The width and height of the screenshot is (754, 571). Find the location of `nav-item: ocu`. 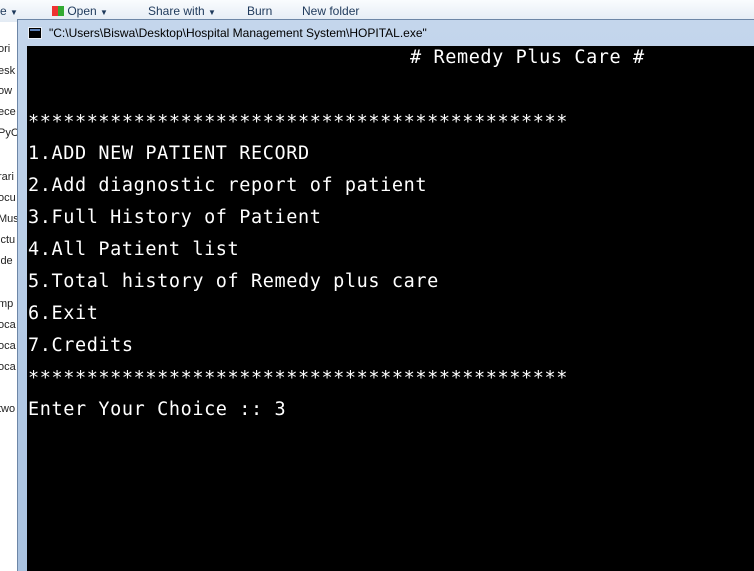

nav-item: ocu is located at coordinates (8, 198).